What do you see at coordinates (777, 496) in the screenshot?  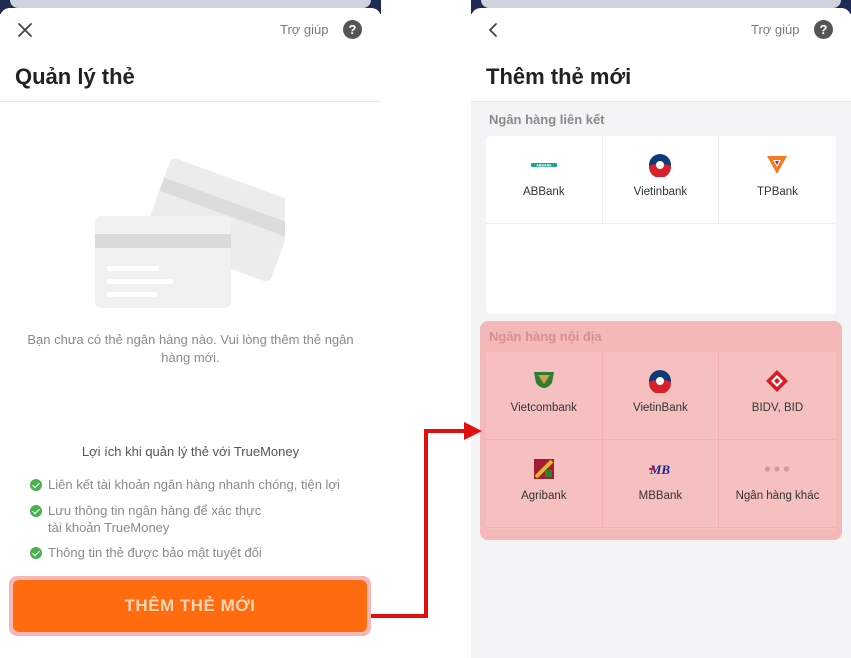 I see `bank-name: Ngân hàng khác` at bounding box center [777, 496].